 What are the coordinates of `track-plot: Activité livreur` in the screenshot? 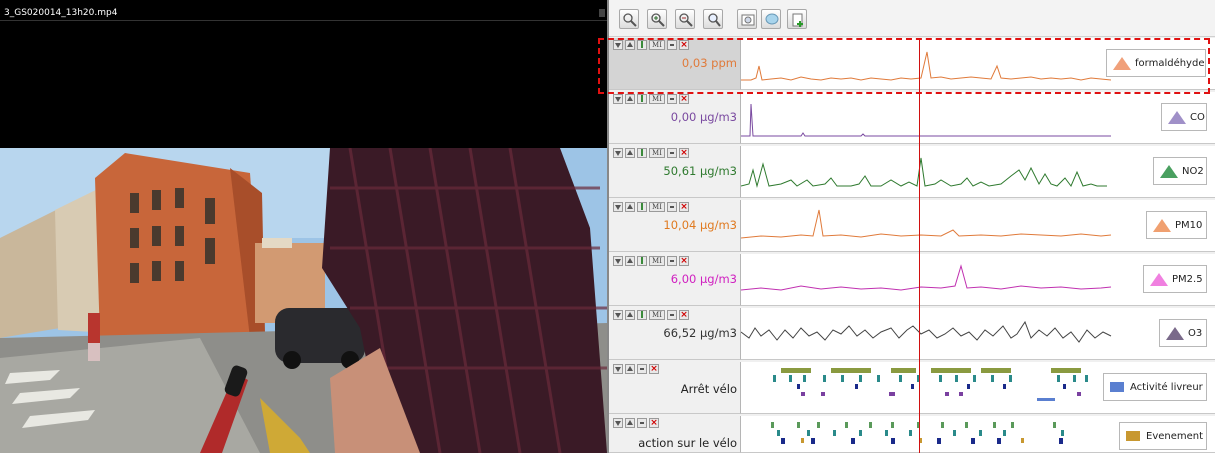 It's located at (977, 388).